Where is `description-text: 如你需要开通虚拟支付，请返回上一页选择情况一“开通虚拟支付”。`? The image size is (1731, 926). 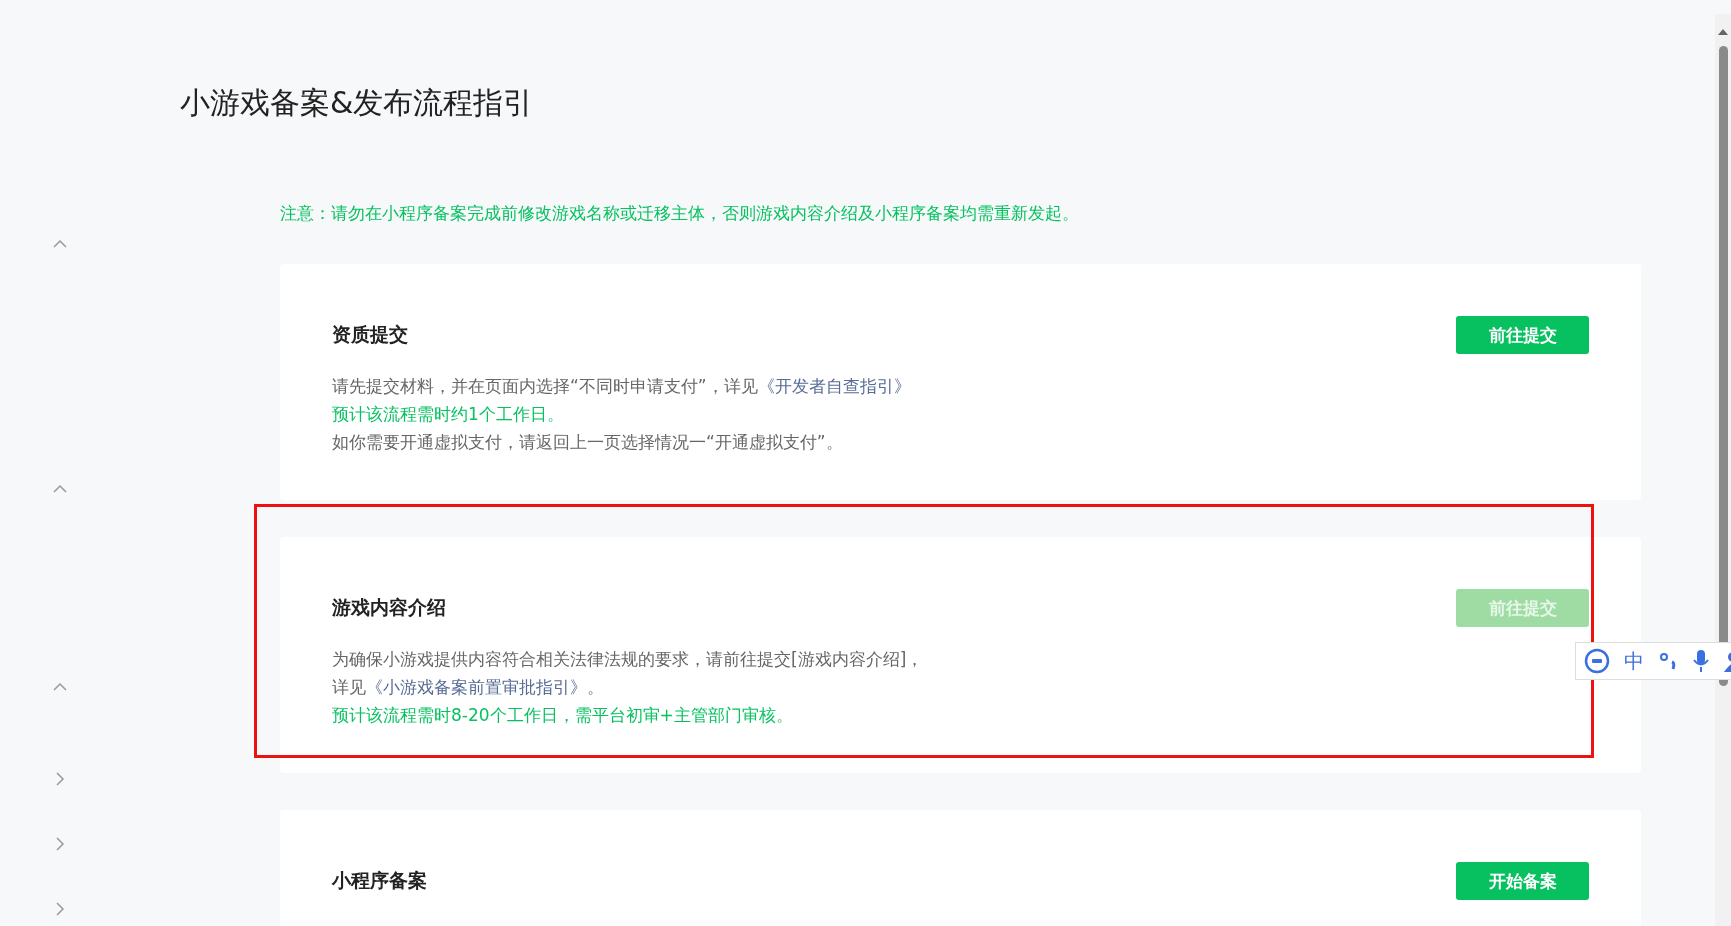 description-text: 如你需要开通虚拟支付，请返回上一页选择情况一“开通虚拟支付”。 is located at coordinates (588, 442).